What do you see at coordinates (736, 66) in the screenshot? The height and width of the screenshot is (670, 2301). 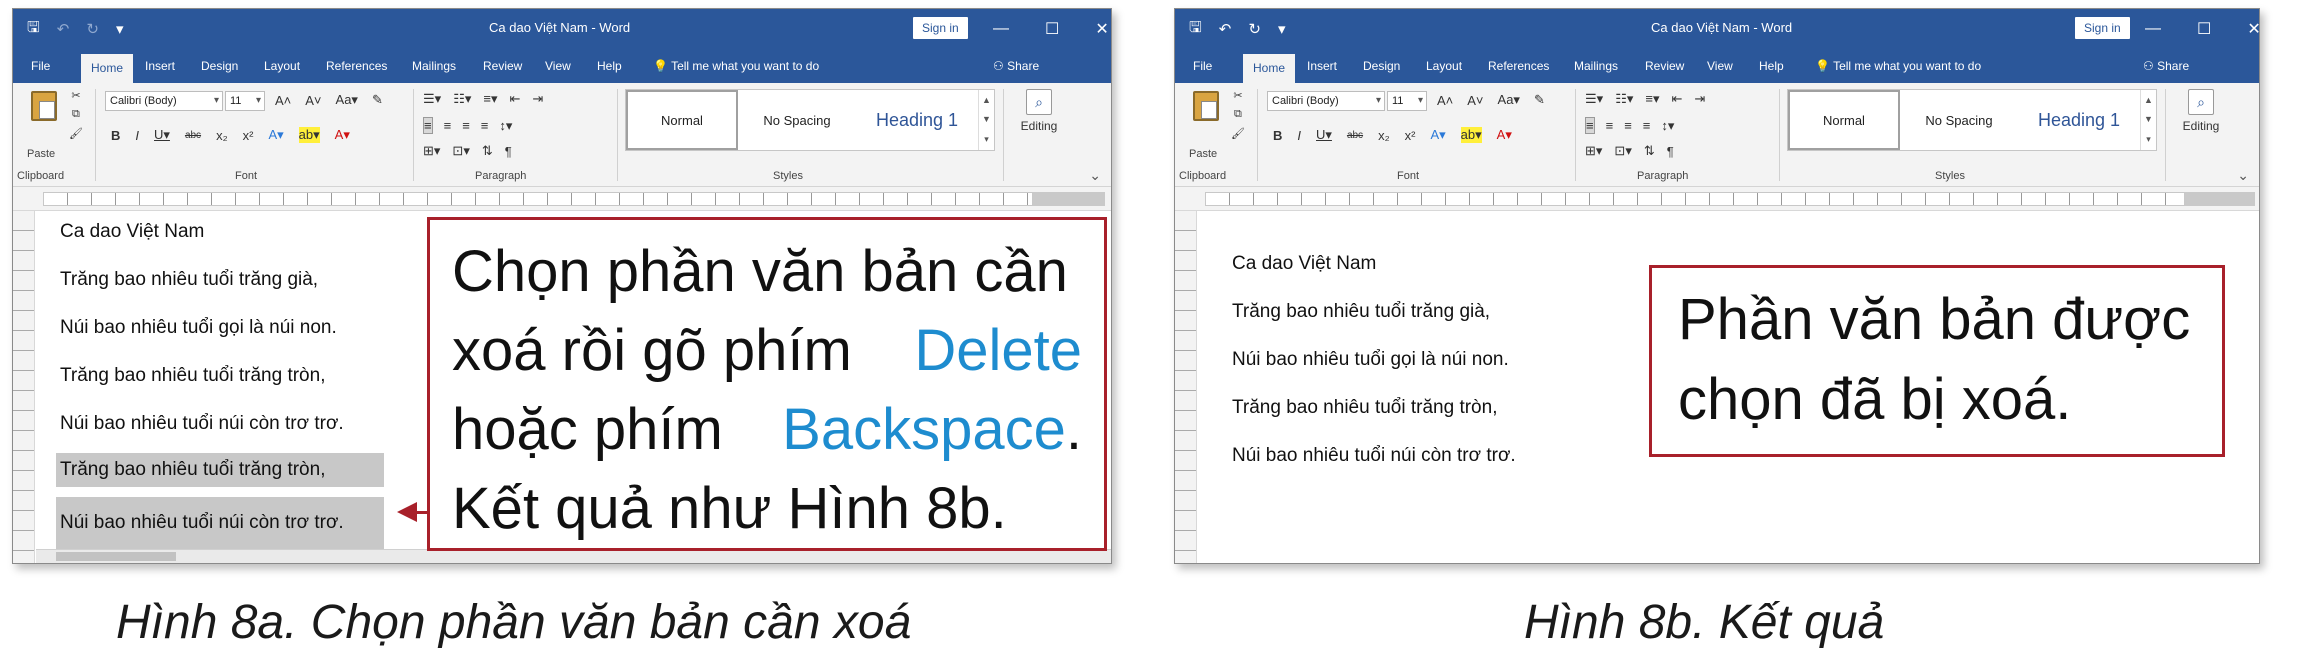 I see `tell-me-box: 💡 Tell me what you want to do` at bounding box center [736, 66].